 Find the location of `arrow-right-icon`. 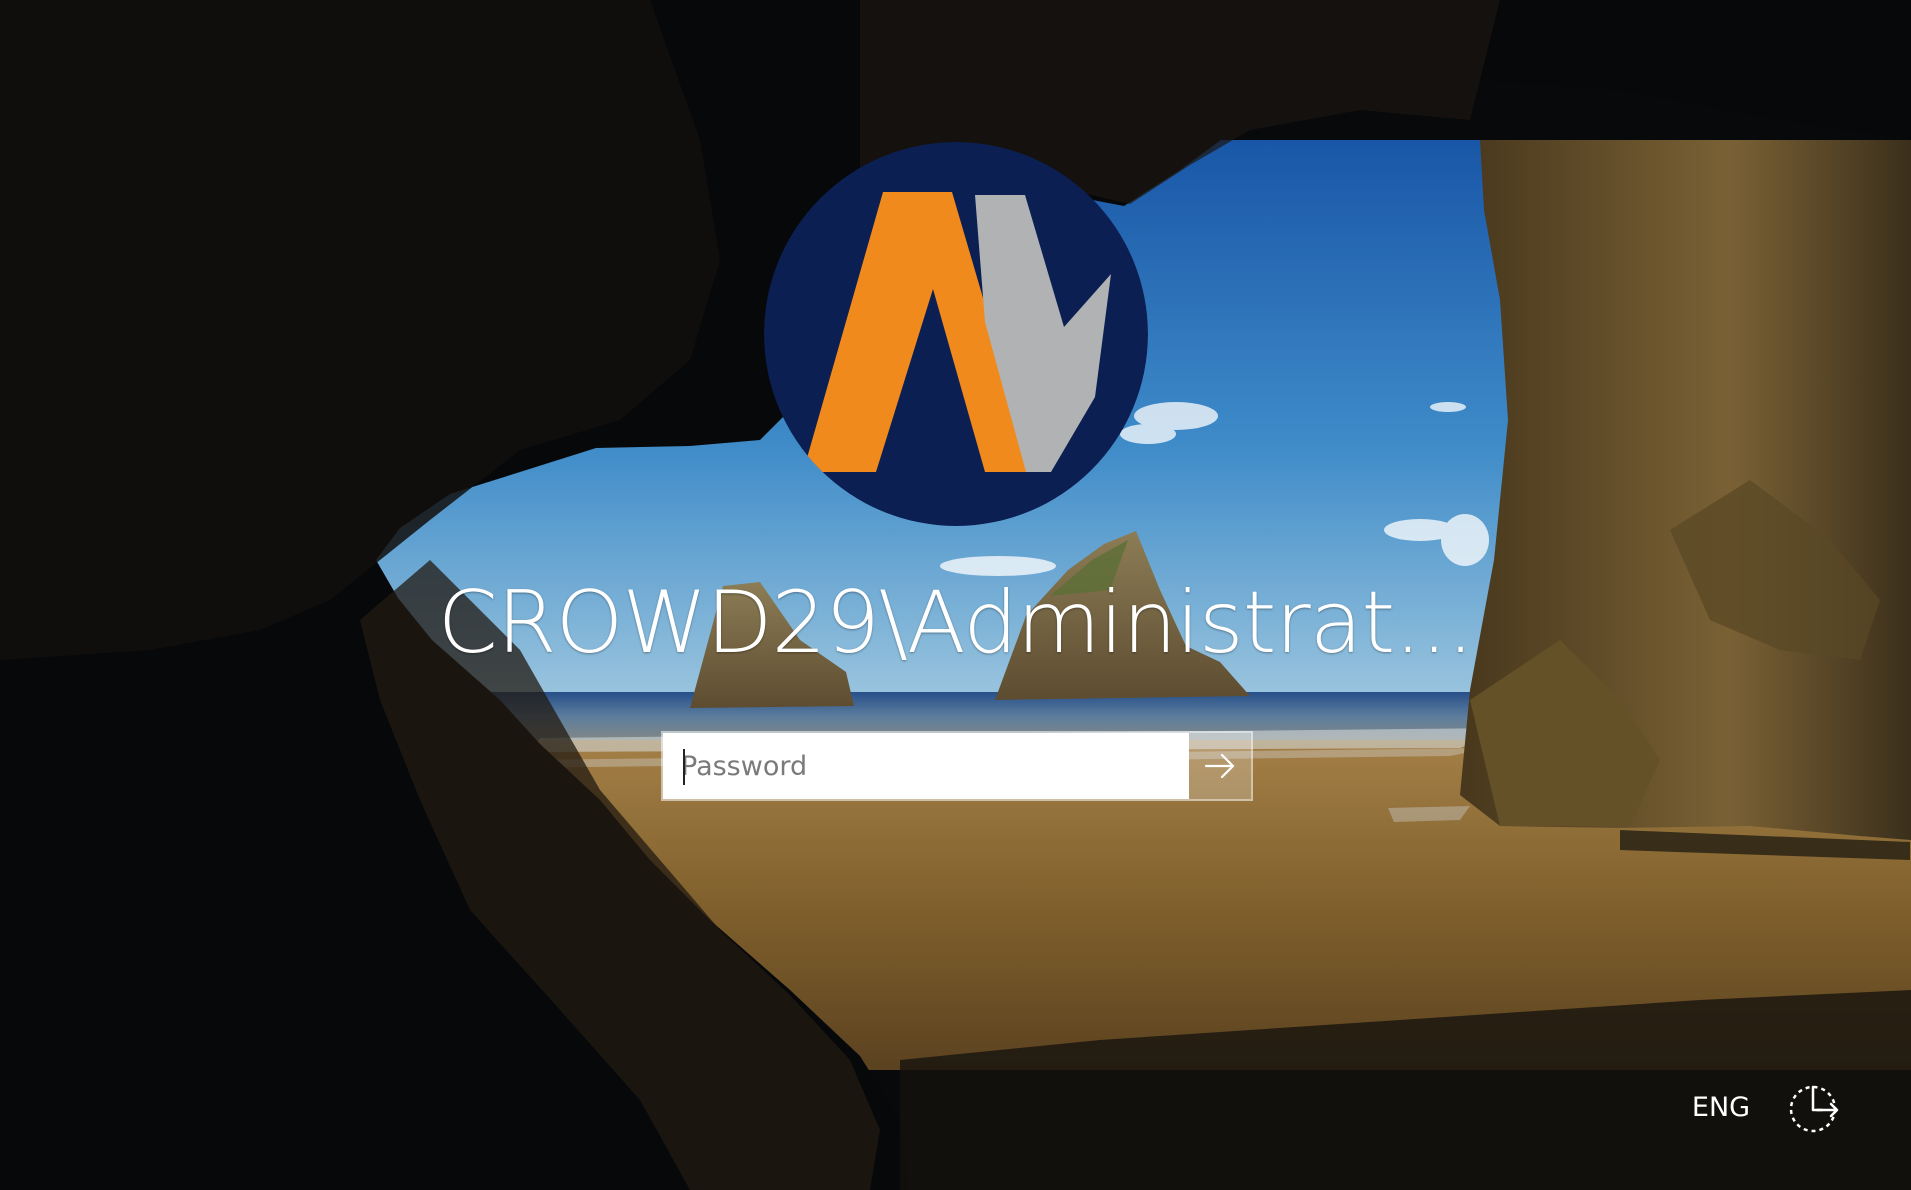

arrow-right-icon is located at coordinates (1219, 766).